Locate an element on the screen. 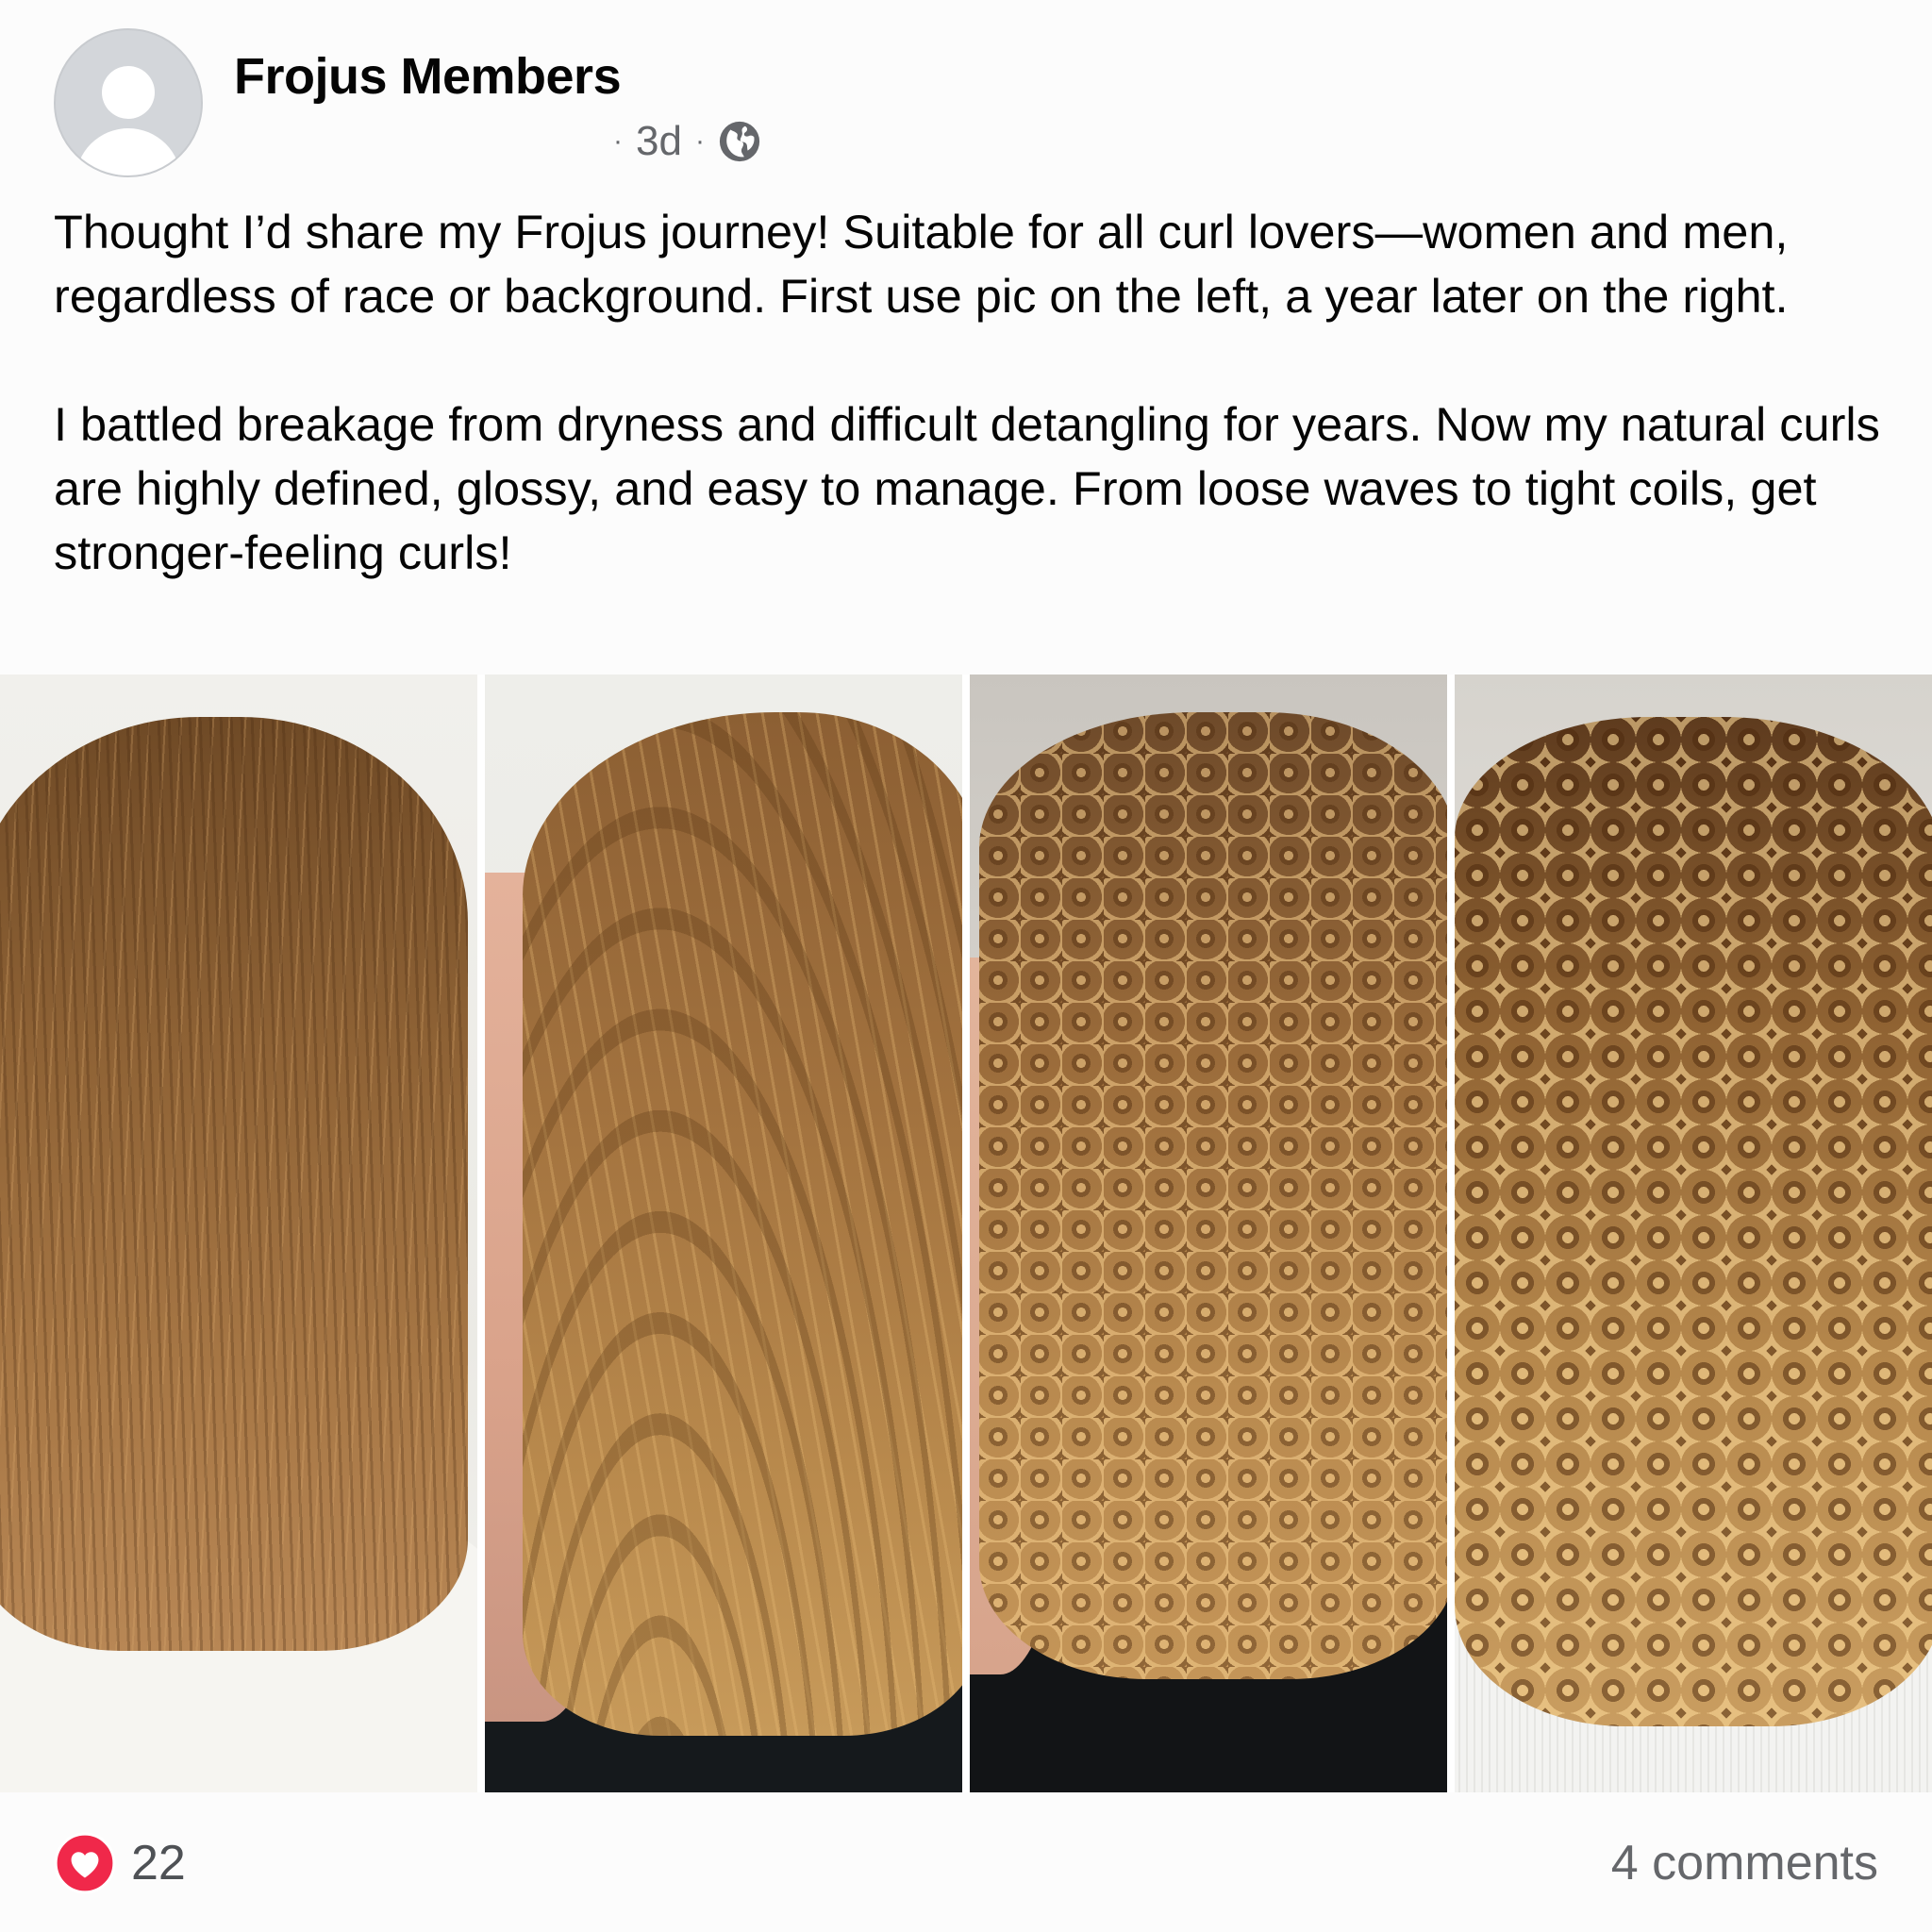 This screenshot has width=1932, height=1932. post-footer: 22 4 comments is located at coordinates (966, 1863).